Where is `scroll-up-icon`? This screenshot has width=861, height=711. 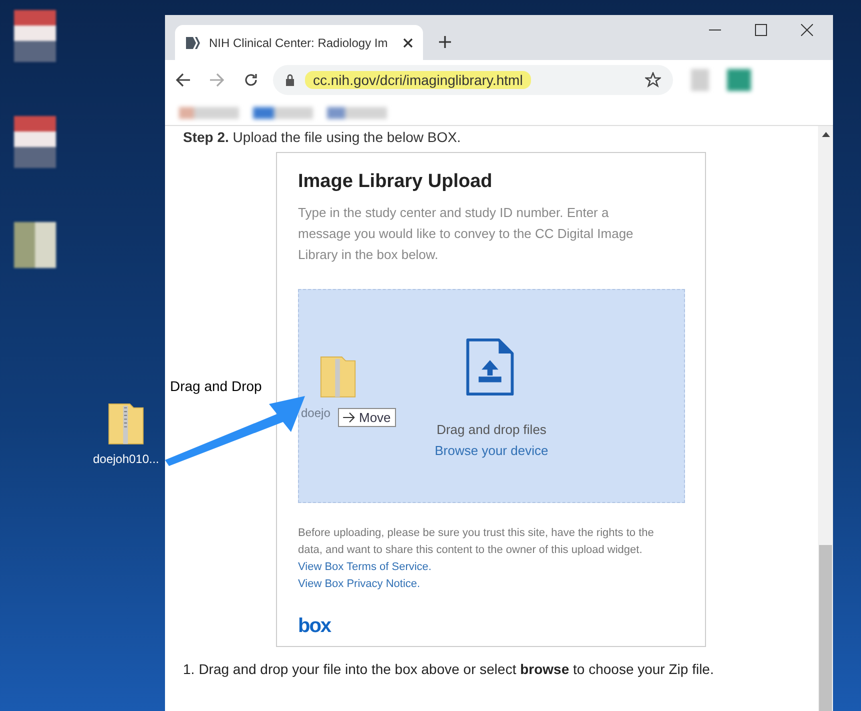 scroll-up-icon is located at coordinates (826, 134).